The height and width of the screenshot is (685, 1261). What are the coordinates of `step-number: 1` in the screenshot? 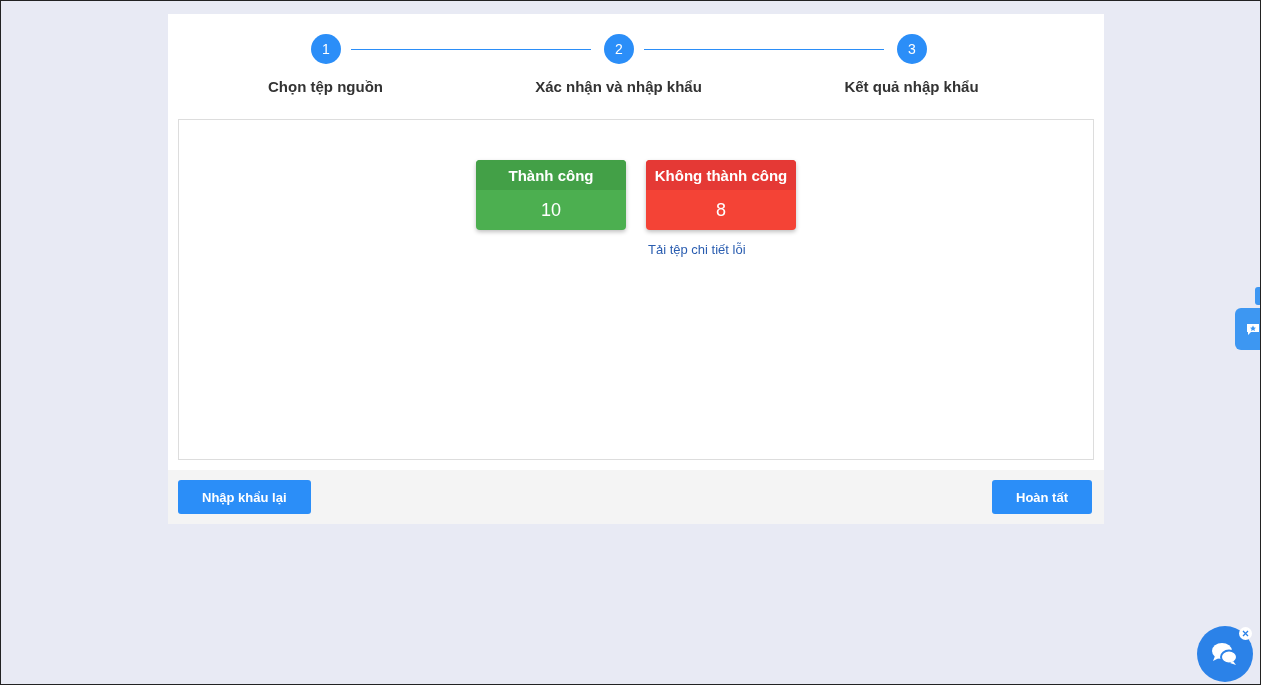 It's located at (326, 49).